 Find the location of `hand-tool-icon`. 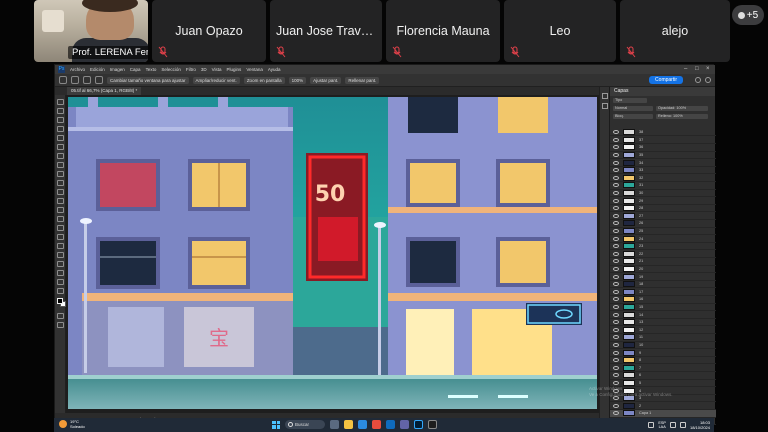

hand-tool-icon is located at coordinates (60, 273).